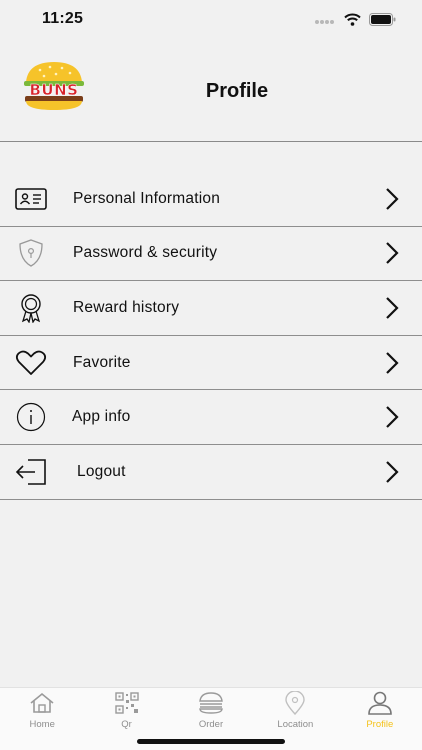 This screenshot has width=422, height=750. I want to click on id-card-icon, so click(31, 199).